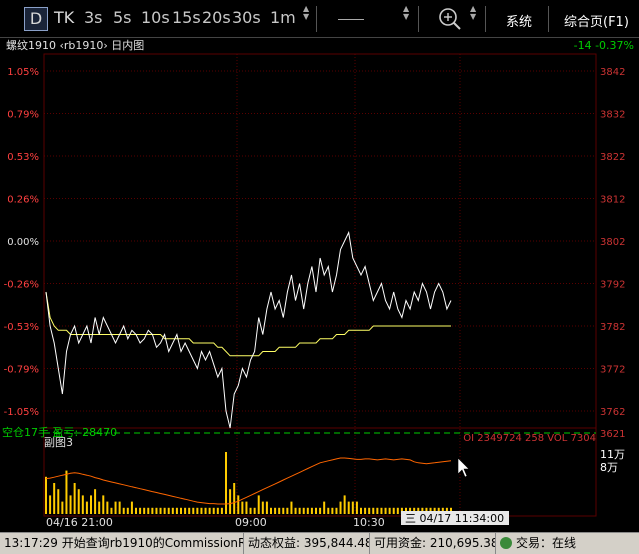 Image resolution: width=639 pixels, height=554 pixels. I want to click on period-button-3s: 3s, so click(93, 17).